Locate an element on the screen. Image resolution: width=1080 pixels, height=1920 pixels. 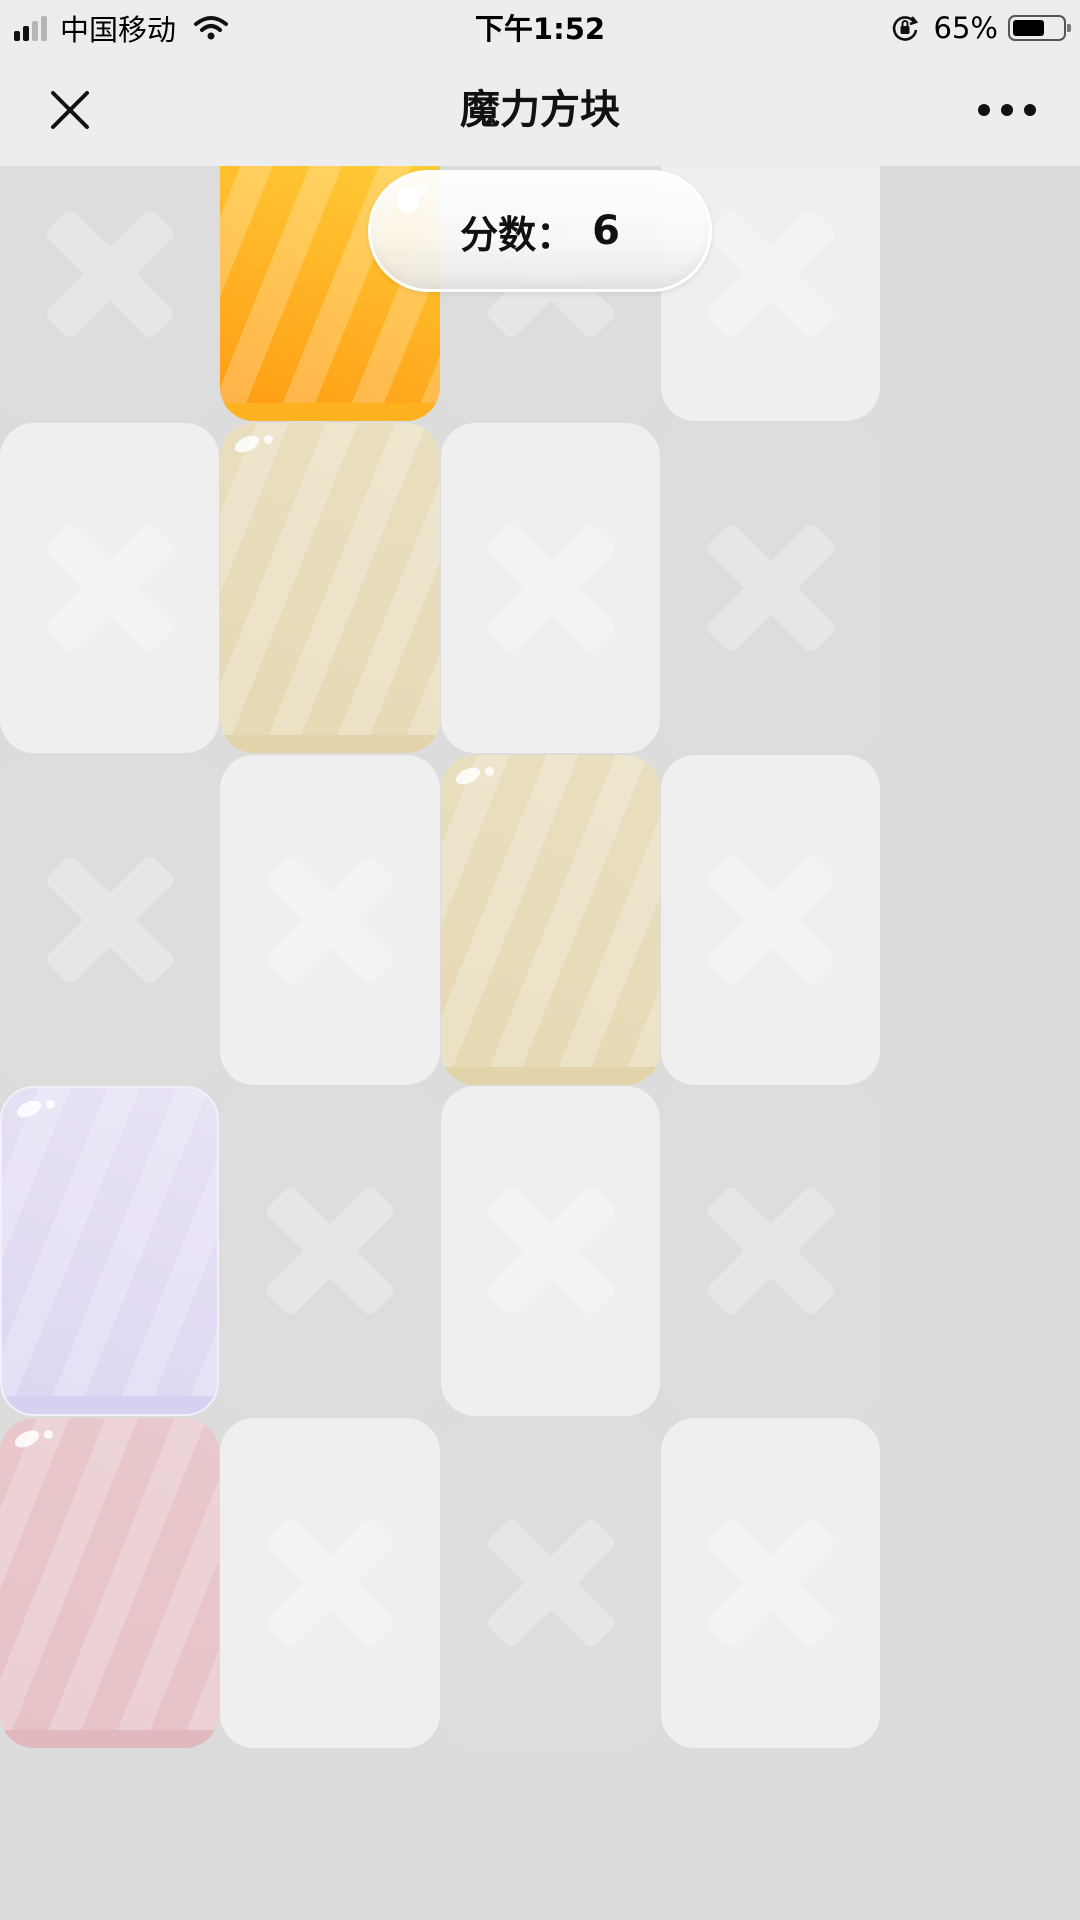
score-label: 分数： is located at coordinates (517, 234).